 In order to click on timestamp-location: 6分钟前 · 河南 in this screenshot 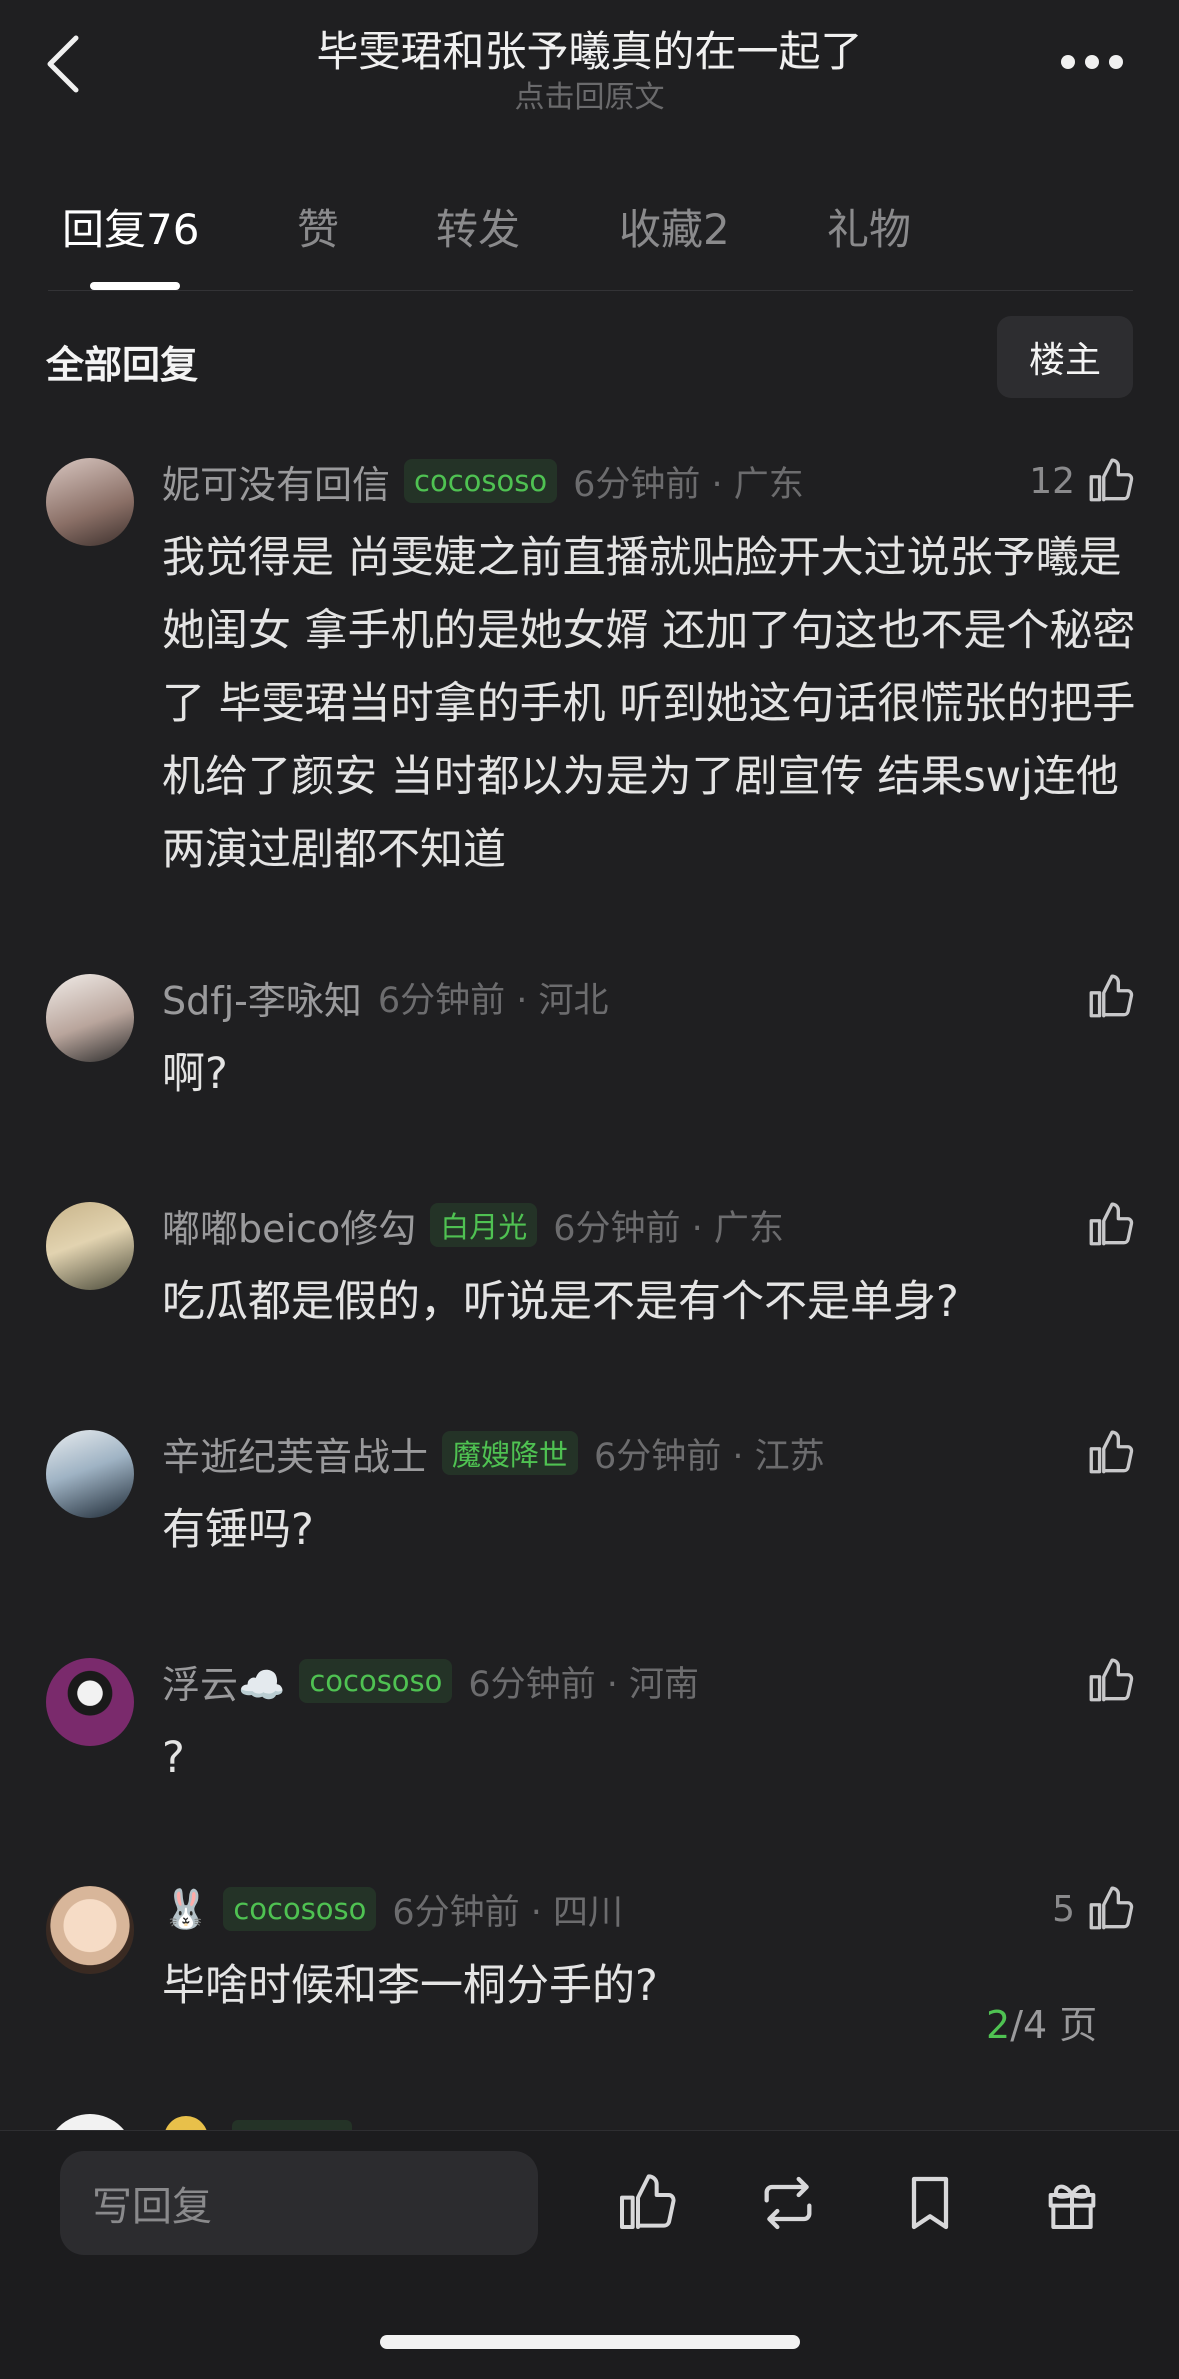, I will do `click(584, 1684)`.